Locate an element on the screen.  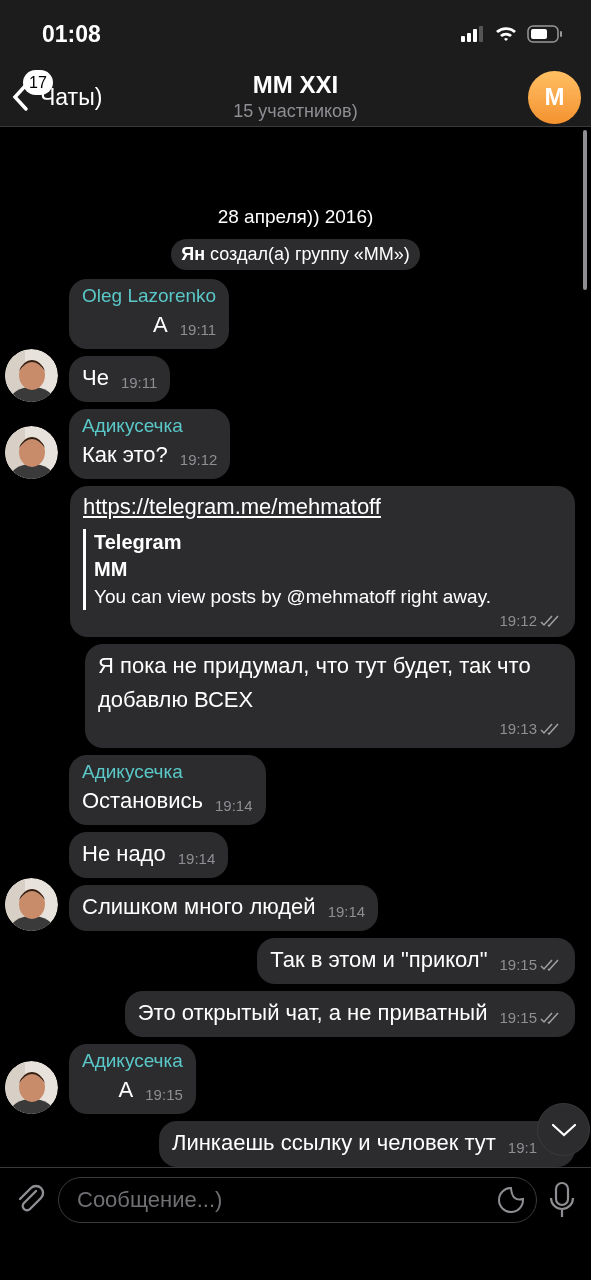
microphone-icon is located at coordinates (562, 1200).